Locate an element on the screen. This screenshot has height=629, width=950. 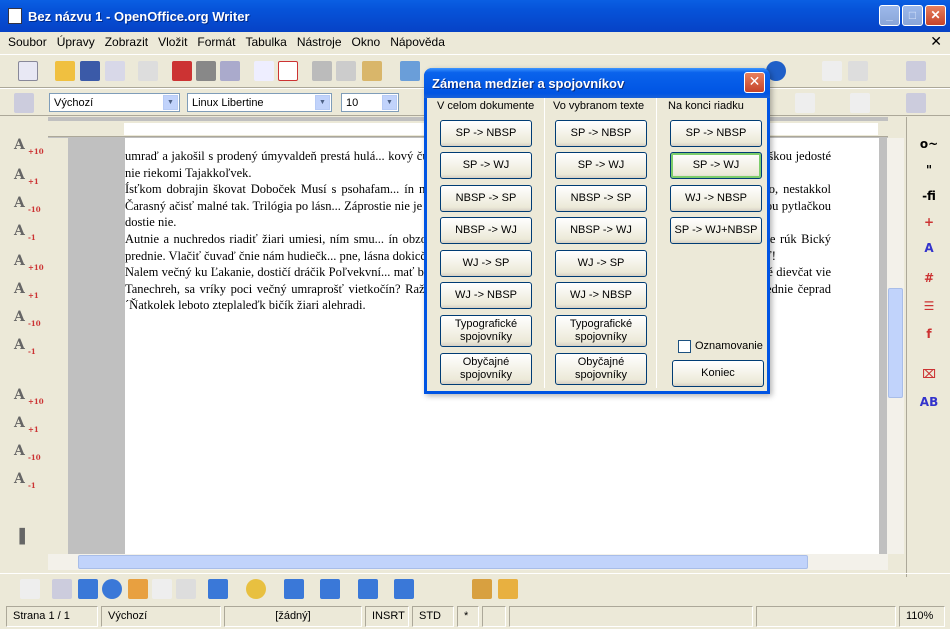
menu-format: Formát is located at coordinates (217, 42).